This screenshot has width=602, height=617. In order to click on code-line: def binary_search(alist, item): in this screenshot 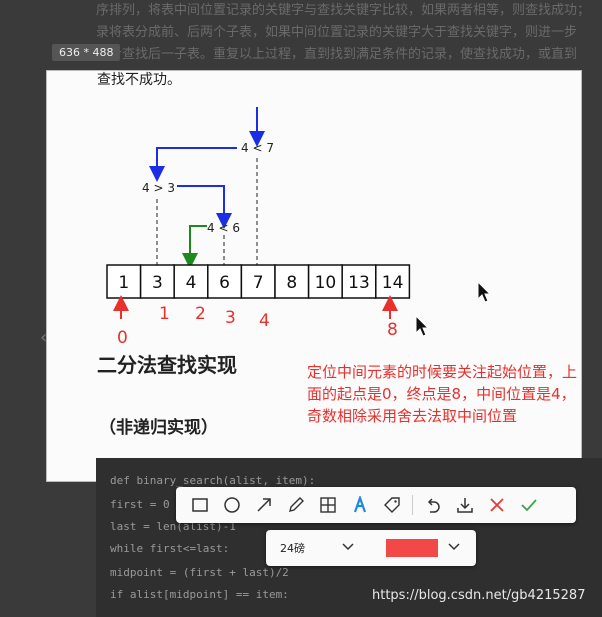, I will do `click(213, 480)`.